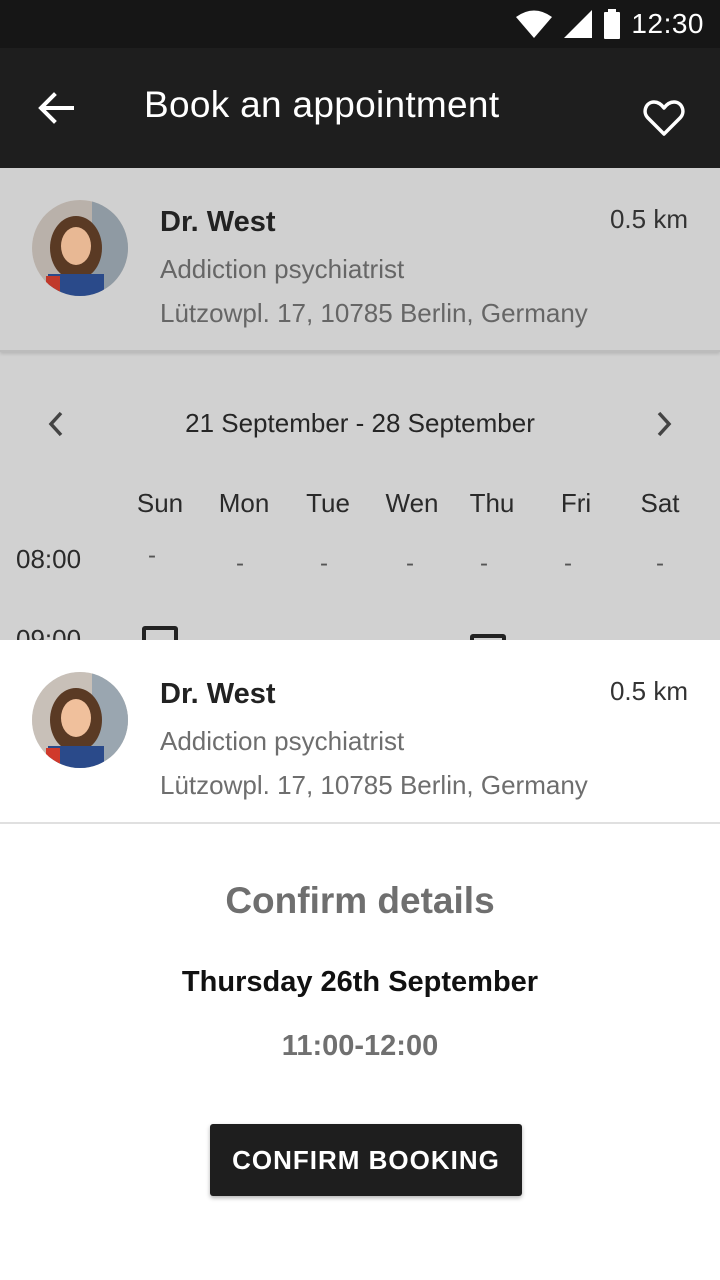 This screenshot has height=1280, width=720. I want to click on day-header-wen: Wen, so click(412, 503).